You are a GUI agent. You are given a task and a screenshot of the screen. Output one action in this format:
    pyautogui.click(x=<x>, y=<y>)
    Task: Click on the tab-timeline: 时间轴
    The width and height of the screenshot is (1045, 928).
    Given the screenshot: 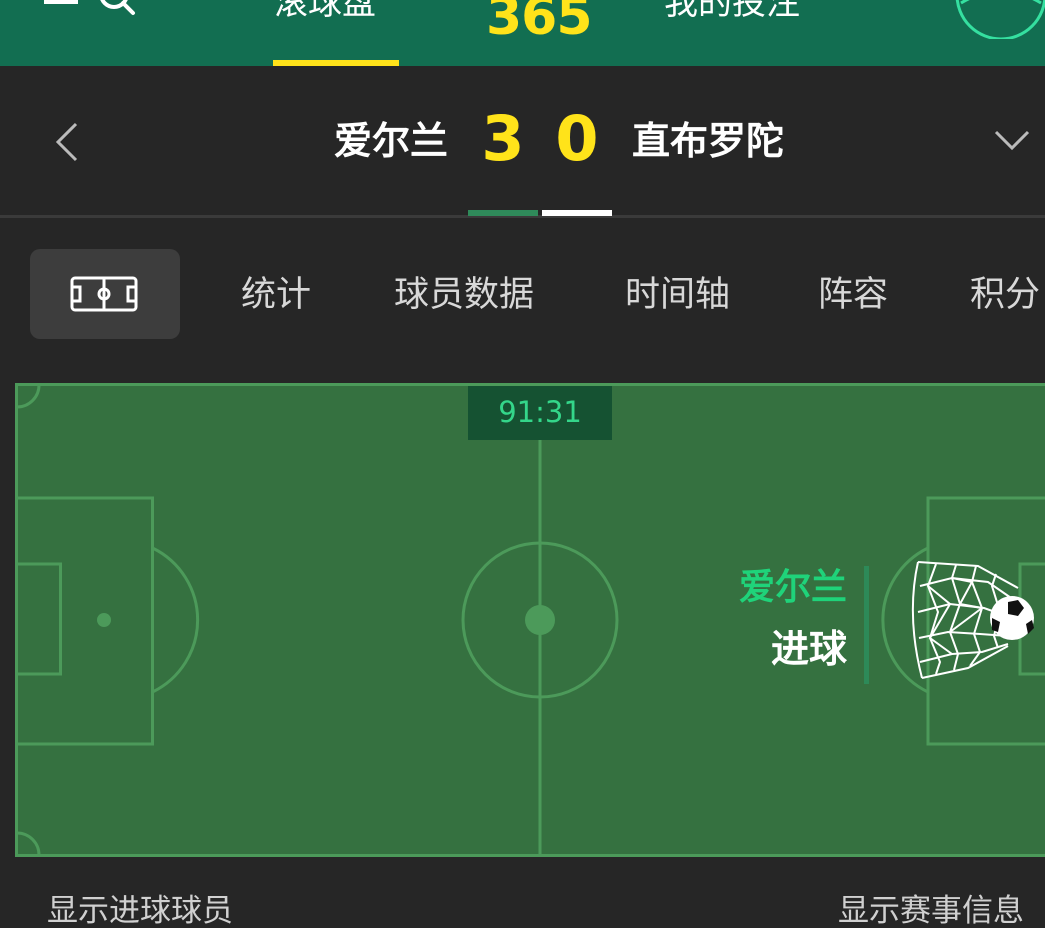 What is the action you would take?
    pyautogui.click(x=677, y=295)
    